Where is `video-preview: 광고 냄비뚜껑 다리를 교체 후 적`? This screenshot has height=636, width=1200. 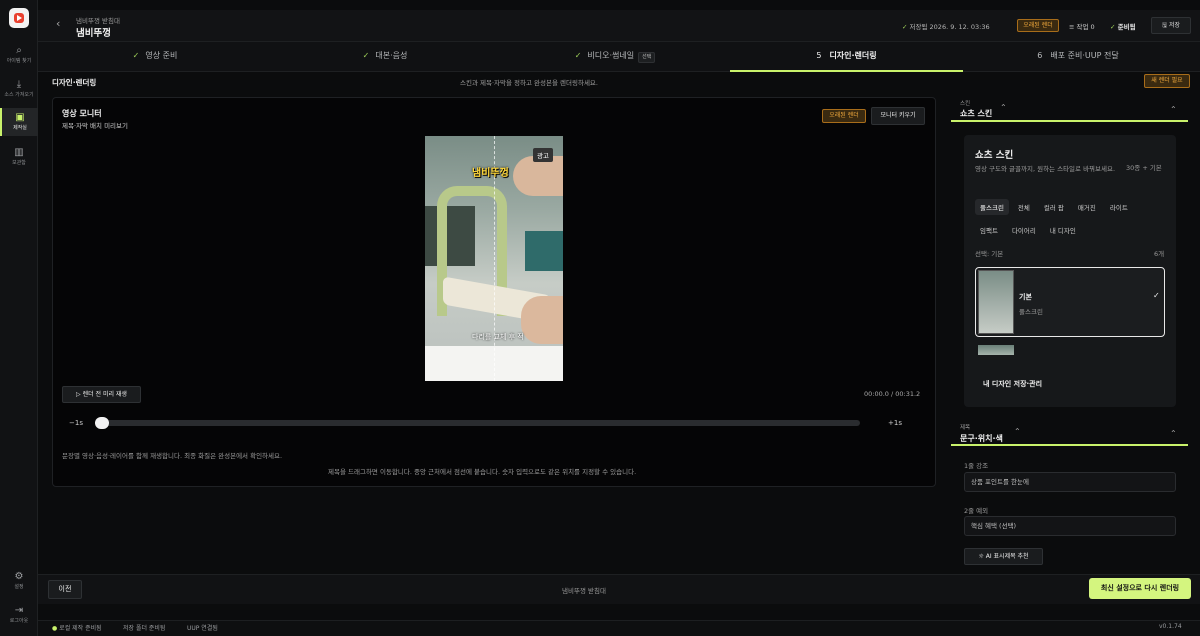
video-preview: 광고 냄비뚜껑 다리를 교체 후 적 is located at coordinates (494, 258).